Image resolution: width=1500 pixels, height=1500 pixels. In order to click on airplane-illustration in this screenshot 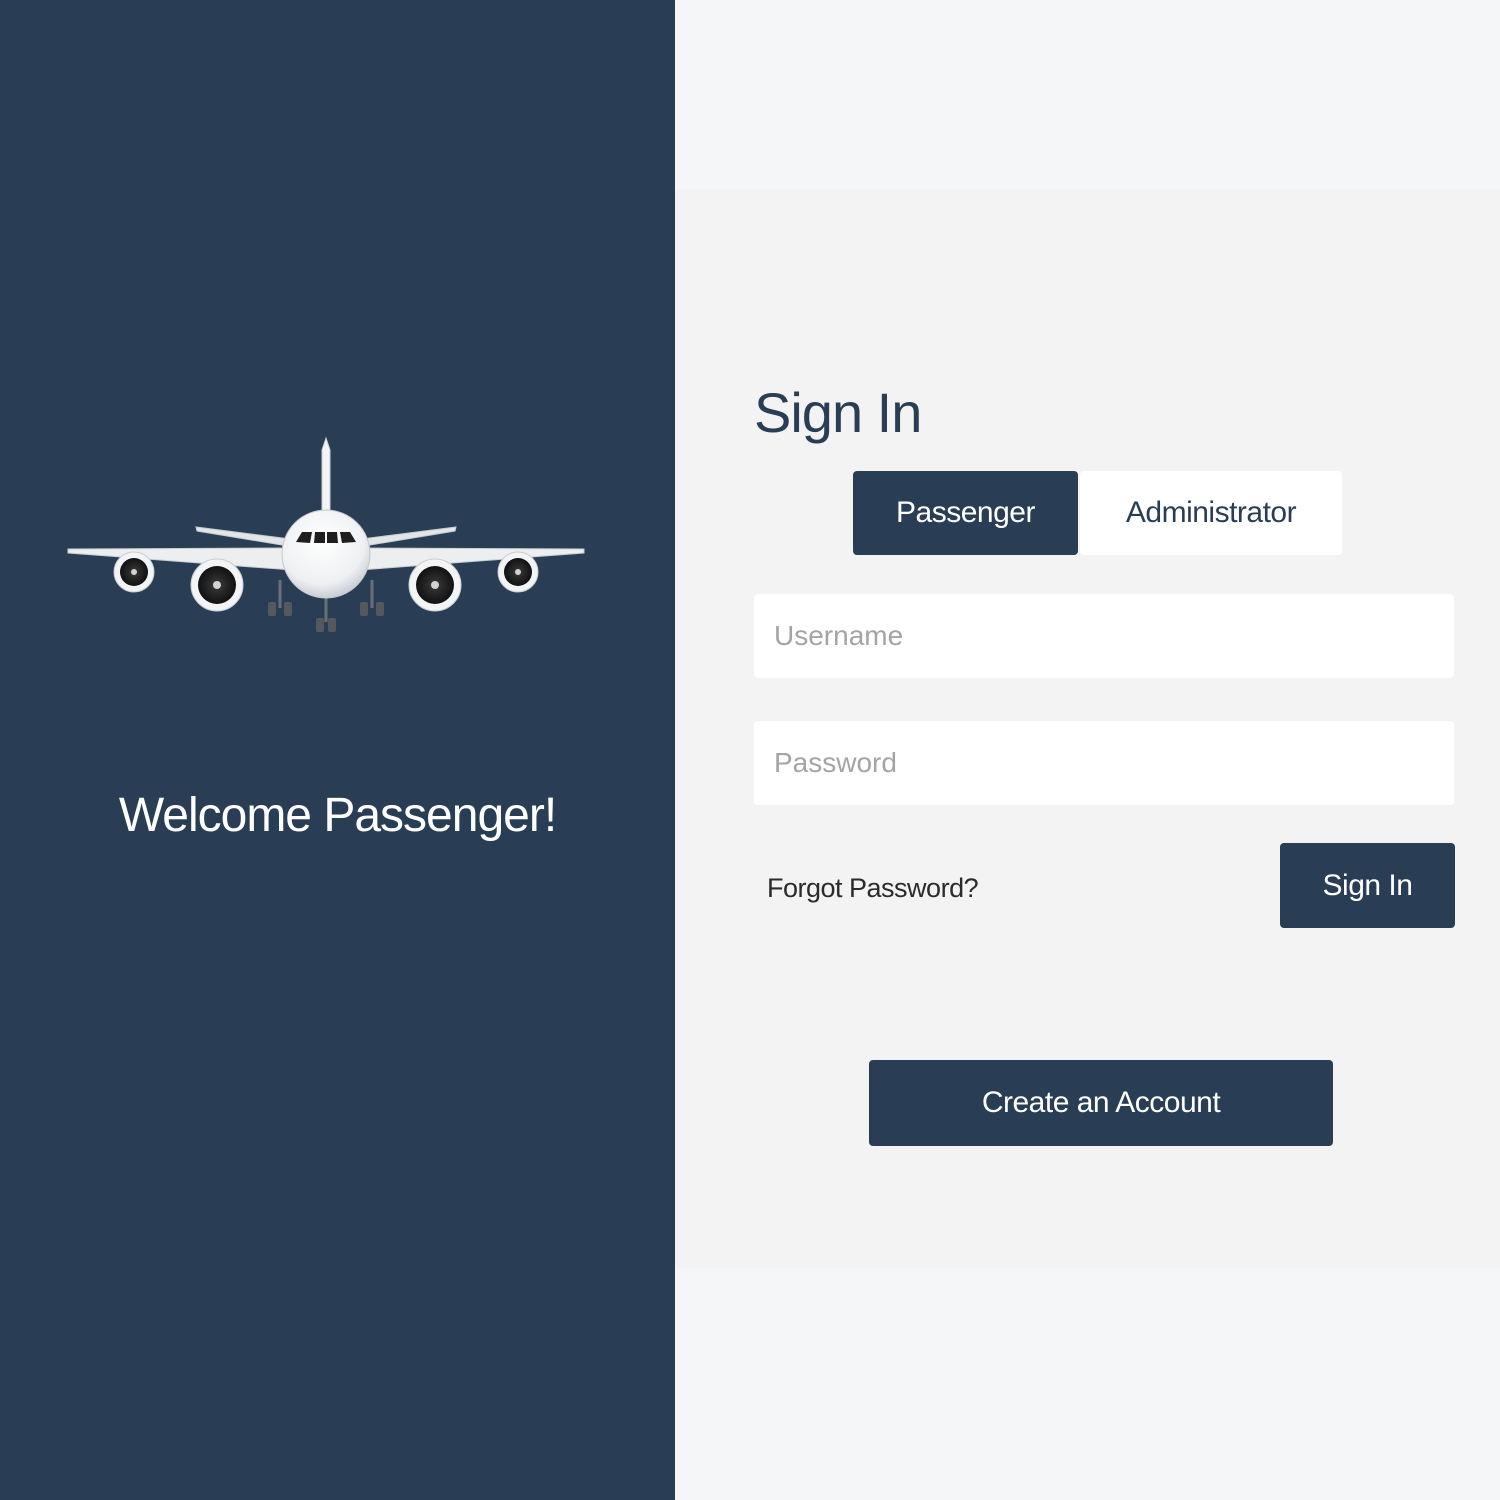, I will do `click(326, 534)`.